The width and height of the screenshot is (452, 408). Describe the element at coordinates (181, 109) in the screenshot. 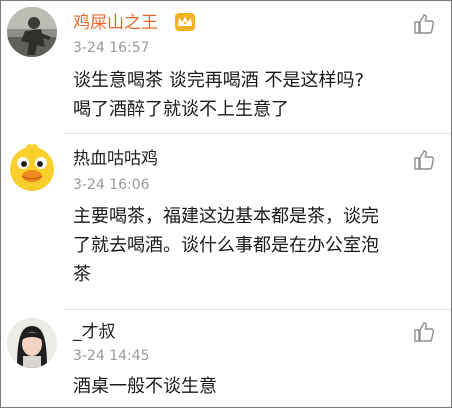

I see `comment-text-line: 喝了酒醉了就谈不上生意了` at that location.